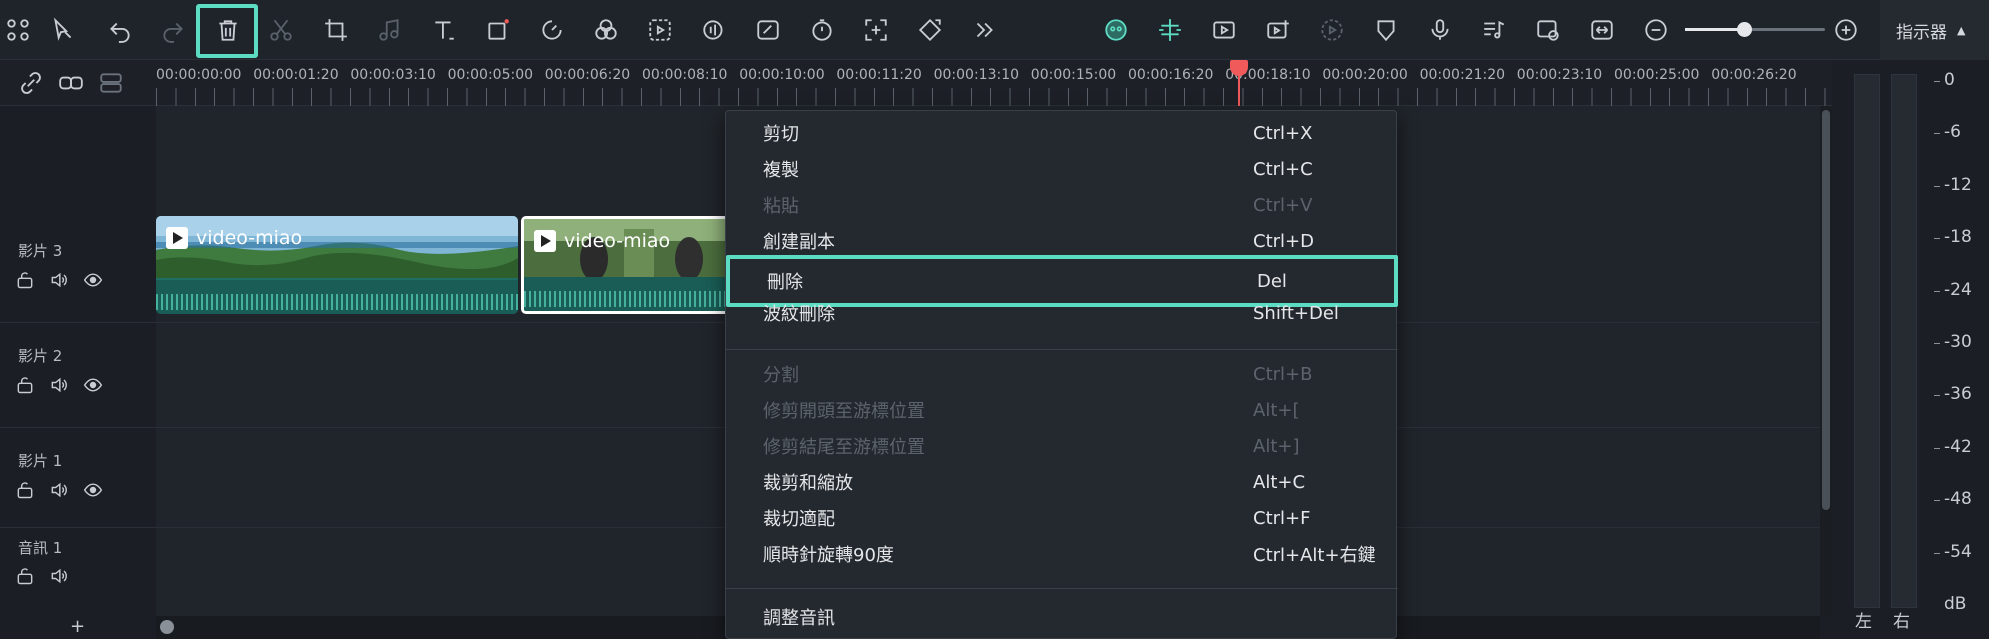 This screenshot has height=639, width=1989. Describe the element at coordinates (1958, 342) in the screenshot. I see `meter-scale-label: -30` at that location.